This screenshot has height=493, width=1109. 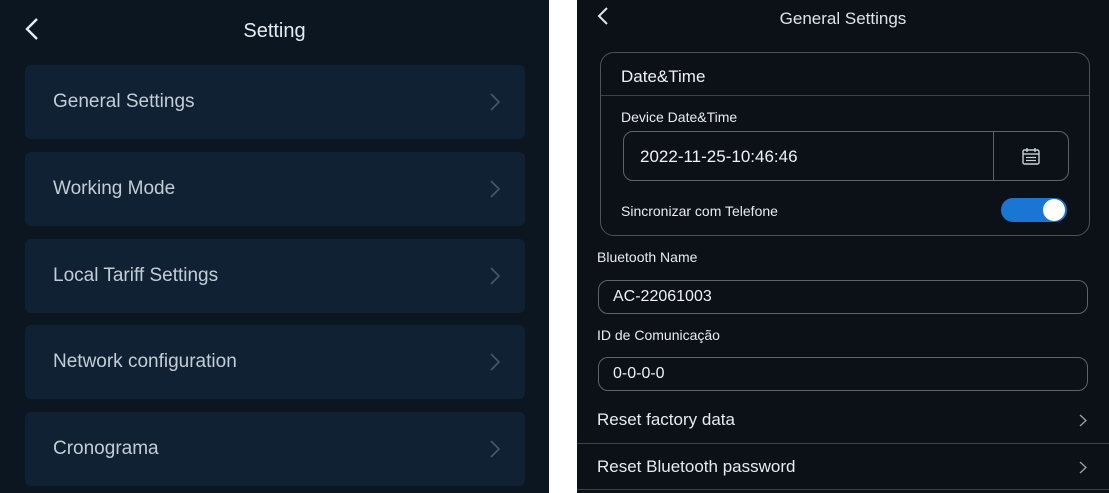 What do you see at coordinates (843, 374) in the screenshot?
I see `comm-id-field: 0-0-0-0` at bounding box center [843, 374].